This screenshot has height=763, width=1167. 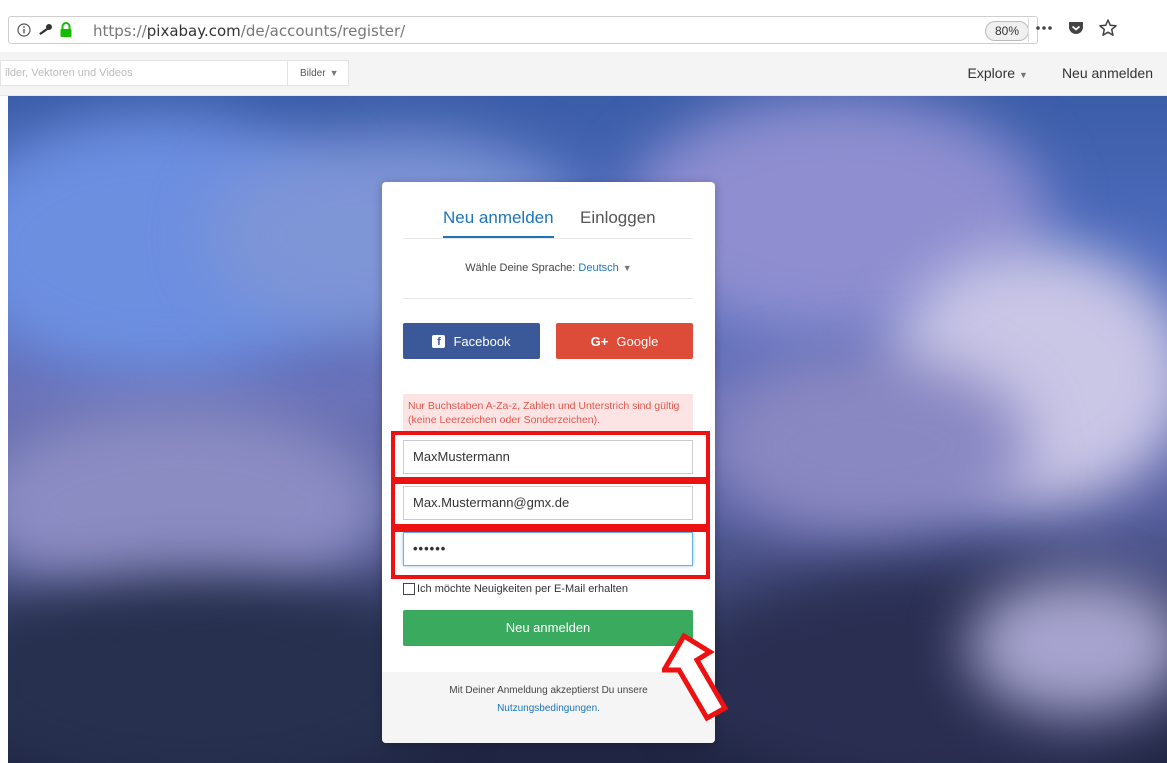 What do you see at coordinates (618, 218) in the screenshot?
I see `tab-login: Einloggen` at bounding box center [618, 218].